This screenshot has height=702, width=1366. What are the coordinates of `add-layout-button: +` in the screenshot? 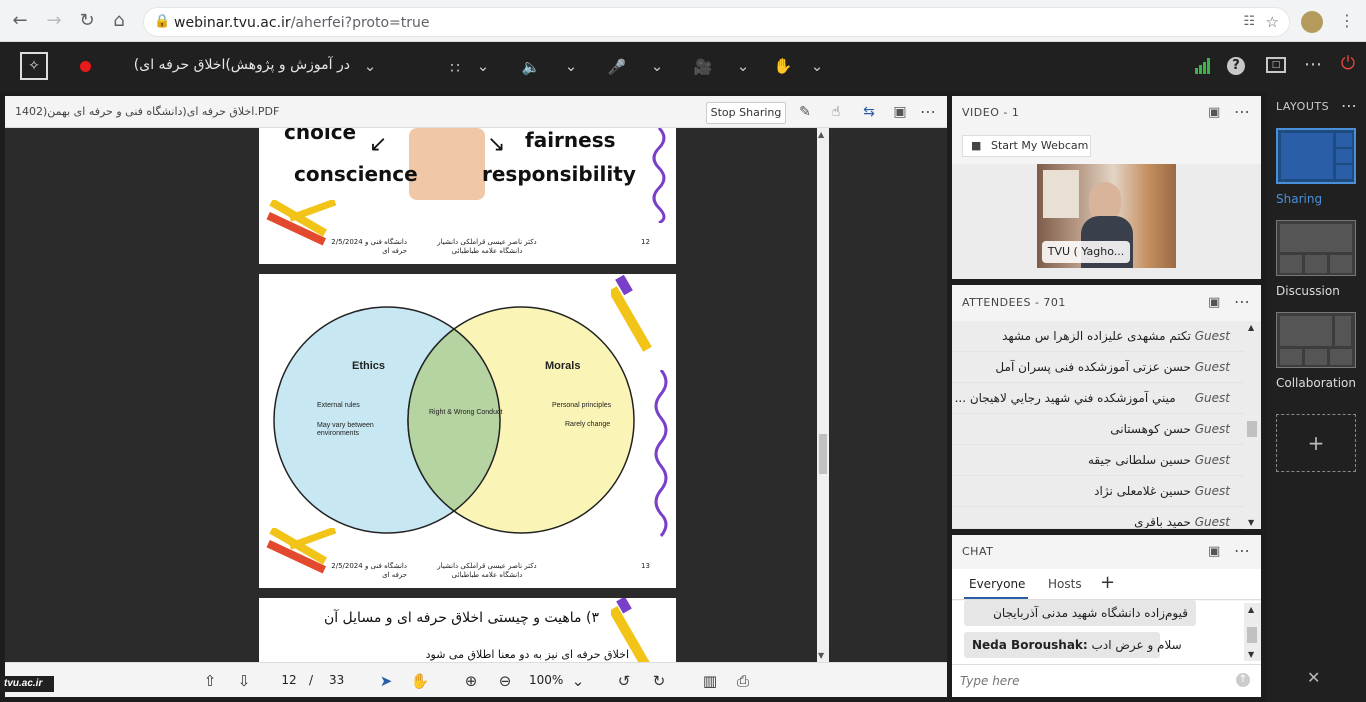 It's located at (1316, 443).